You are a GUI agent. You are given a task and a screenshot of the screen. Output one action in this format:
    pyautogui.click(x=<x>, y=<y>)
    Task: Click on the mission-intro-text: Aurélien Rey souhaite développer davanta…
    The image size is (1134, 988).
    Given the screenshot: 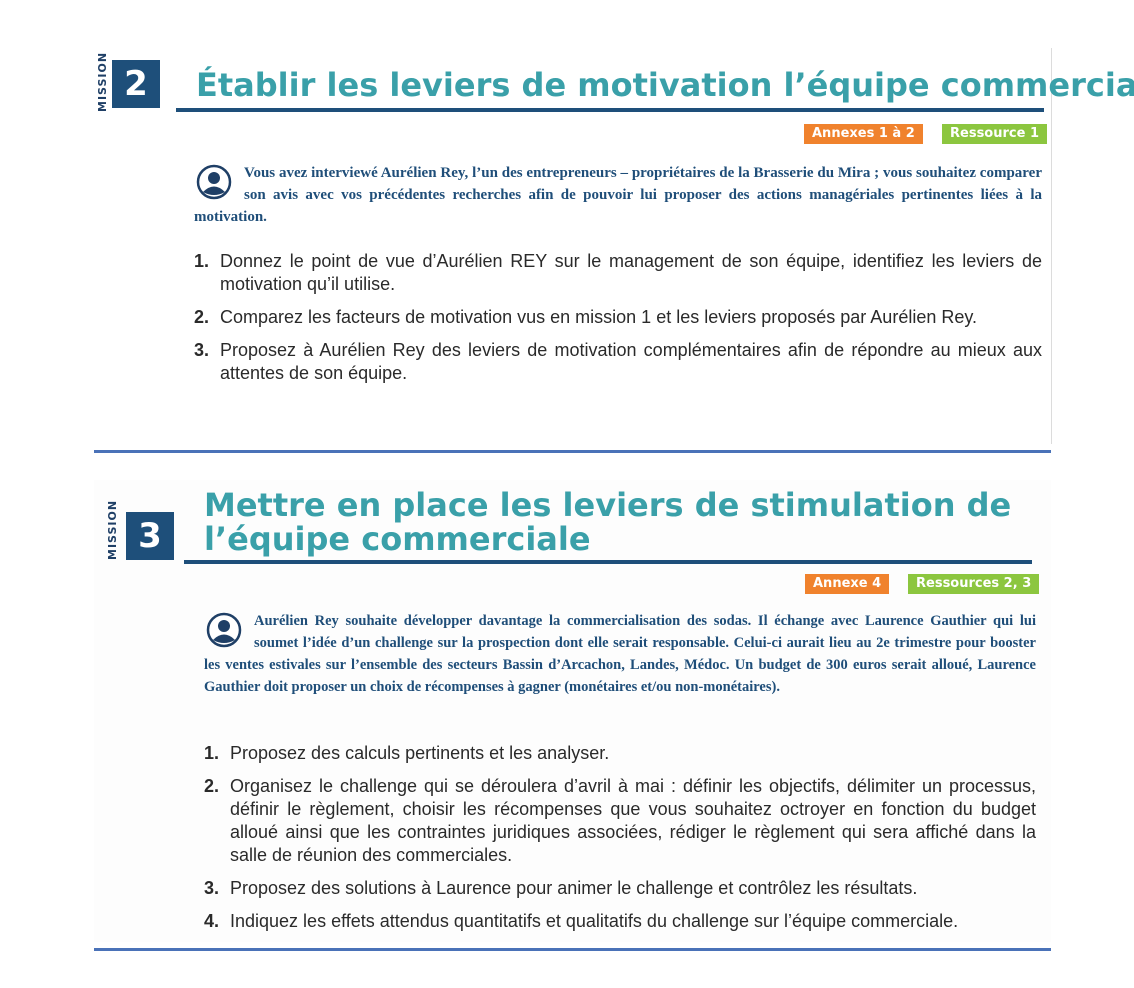 What is the action you would take?
    pyautogui.click(x=620, y=654)
    